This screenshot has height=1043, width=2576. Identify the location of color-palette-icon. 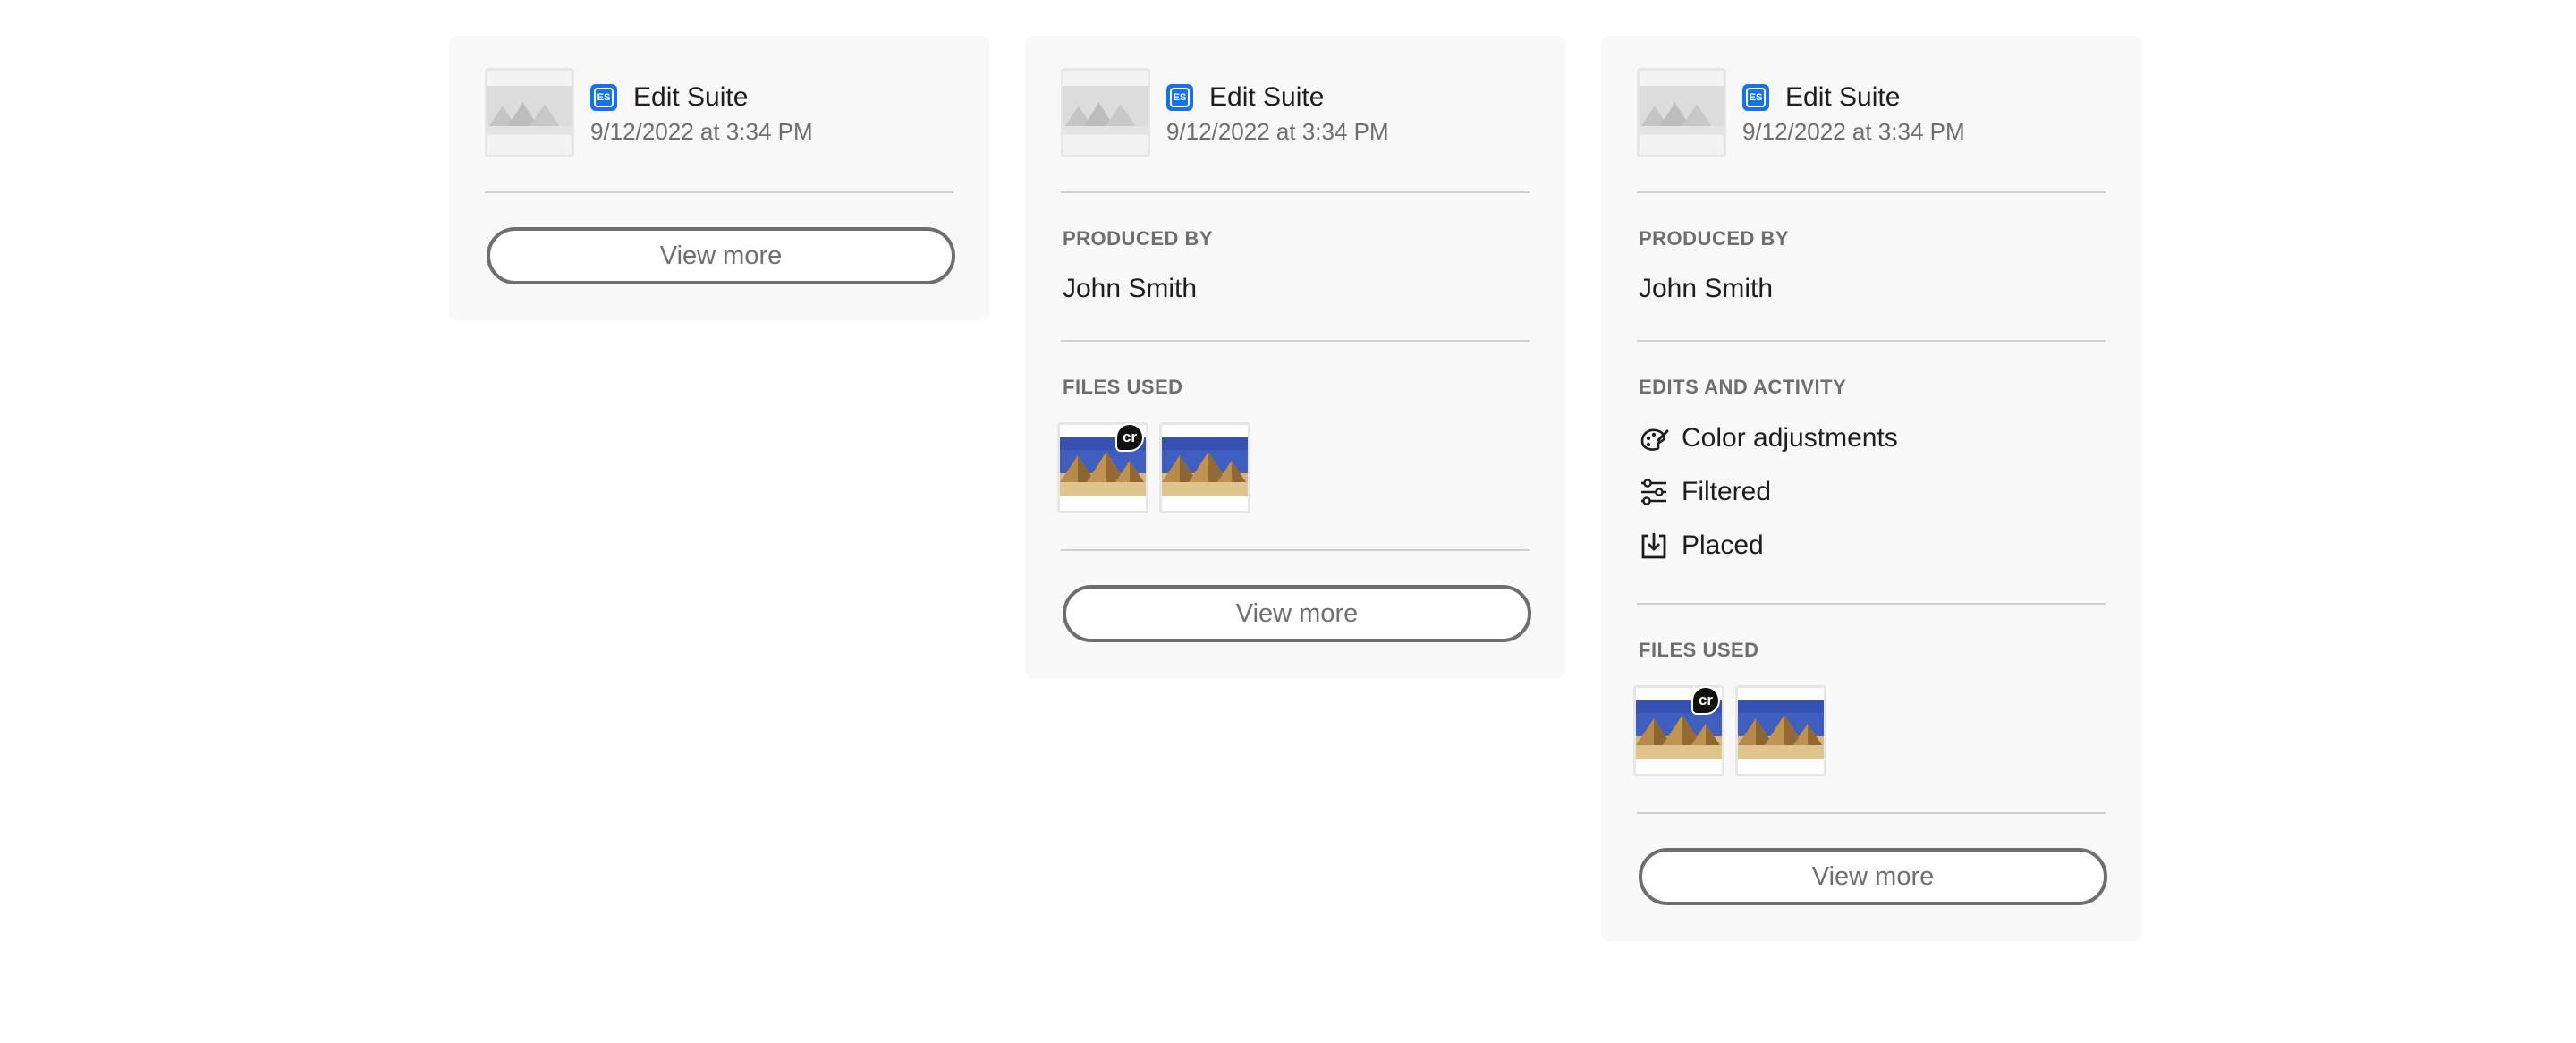
(1654, 438).